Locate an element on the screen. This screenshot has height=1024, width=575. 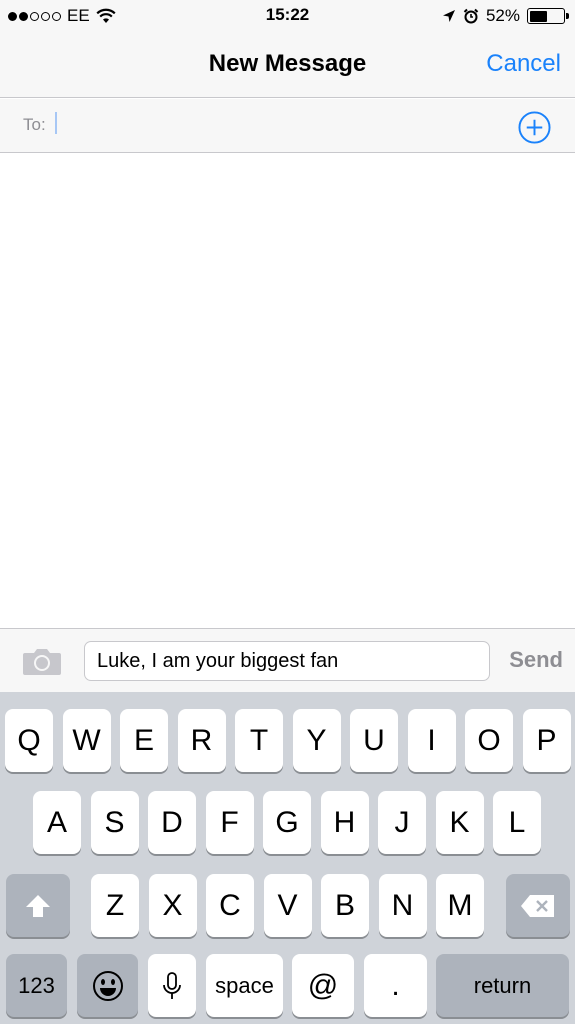
battery-percent: 52% is located at coordinates (502, 15).